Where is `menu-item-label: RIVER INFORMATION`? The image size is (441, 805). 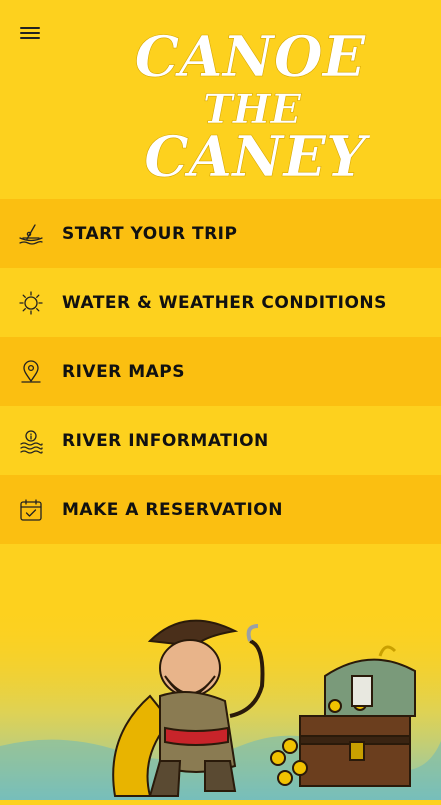 menu-item-label: RIVER INFORMATION is located at coordinates (165, 440).